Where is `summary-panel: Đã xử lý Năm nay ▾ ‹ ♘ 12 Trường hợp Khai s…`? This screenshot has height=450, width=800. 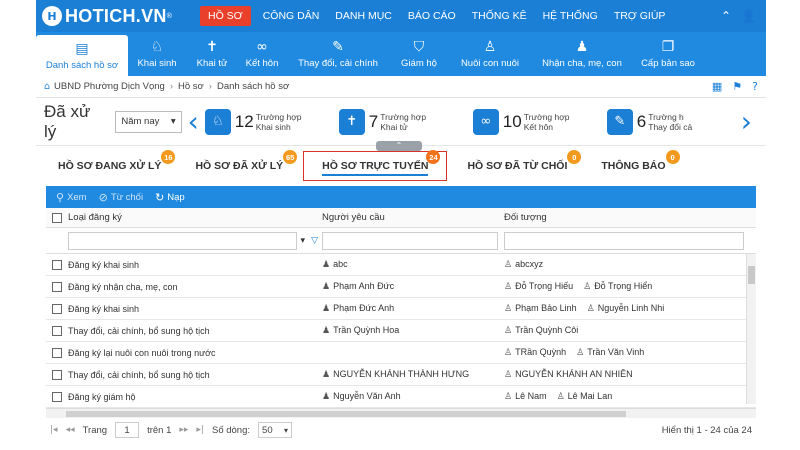 summary-panel: Đã xử lý Năm nay ▾ ‹ ♘ 12 Trường hợp Khai s… is located at coordinates (401, 124).